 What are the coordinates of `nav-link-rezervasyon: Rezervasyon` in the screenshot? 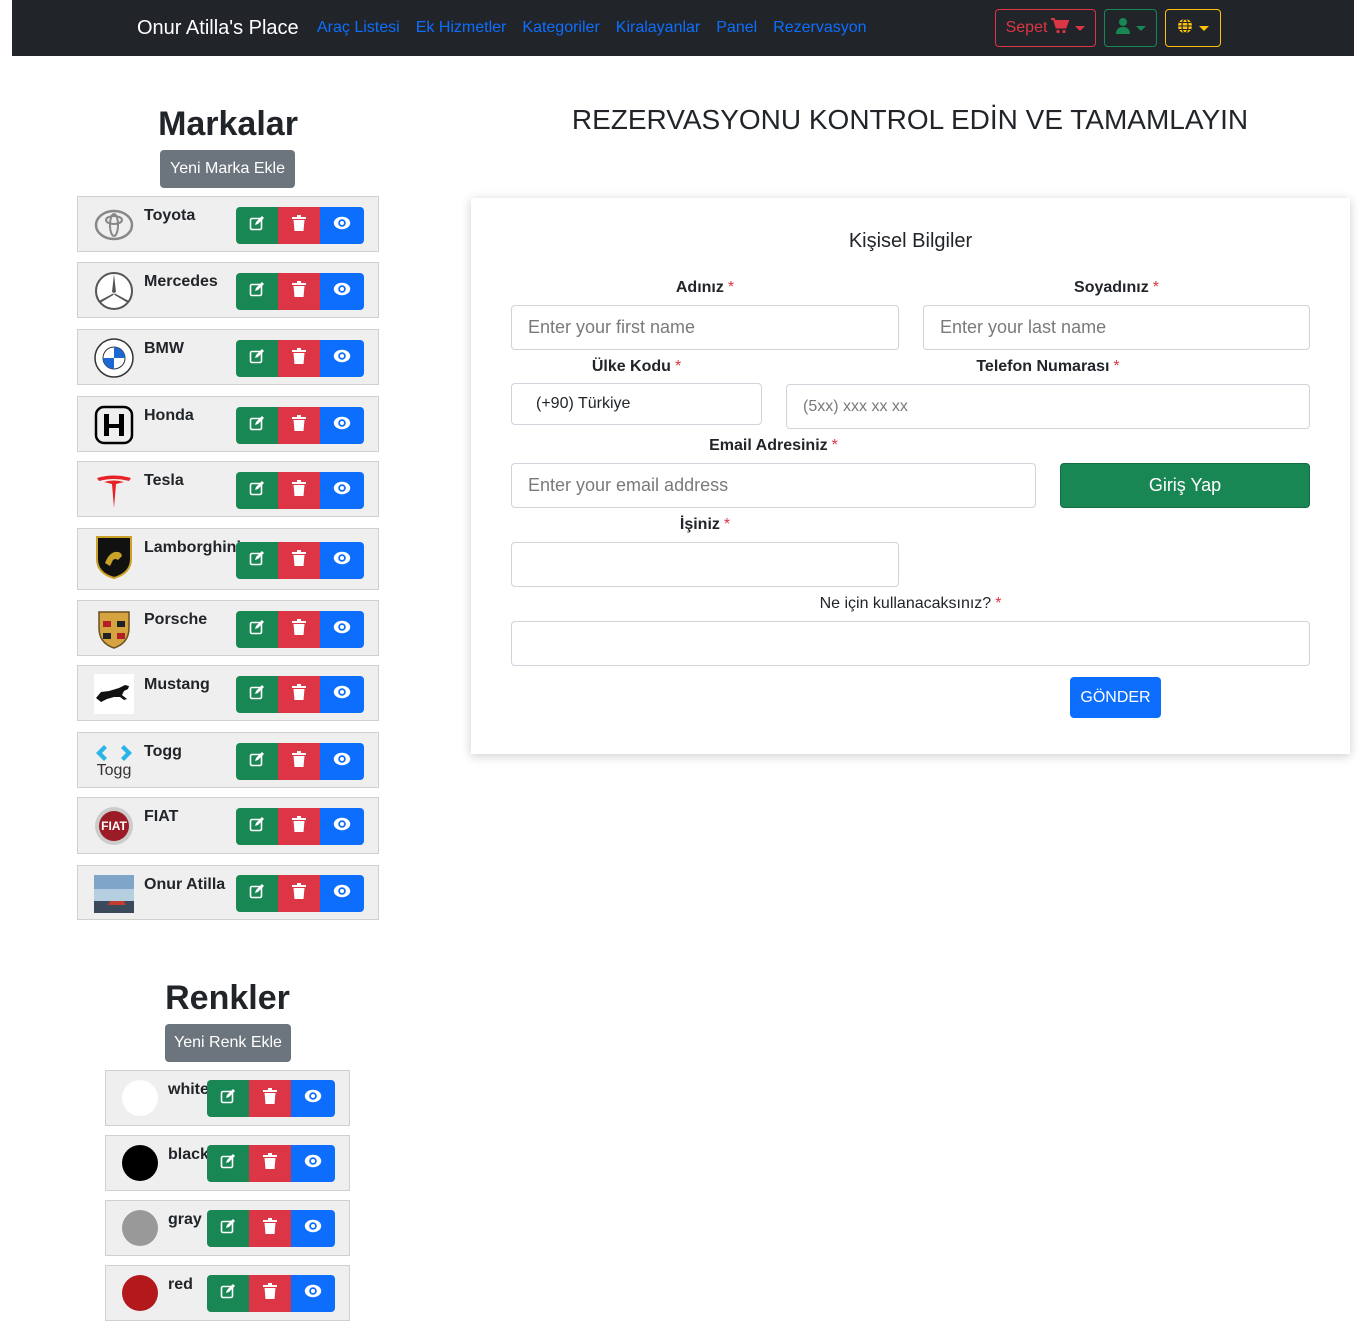 It's located at (819, 28).